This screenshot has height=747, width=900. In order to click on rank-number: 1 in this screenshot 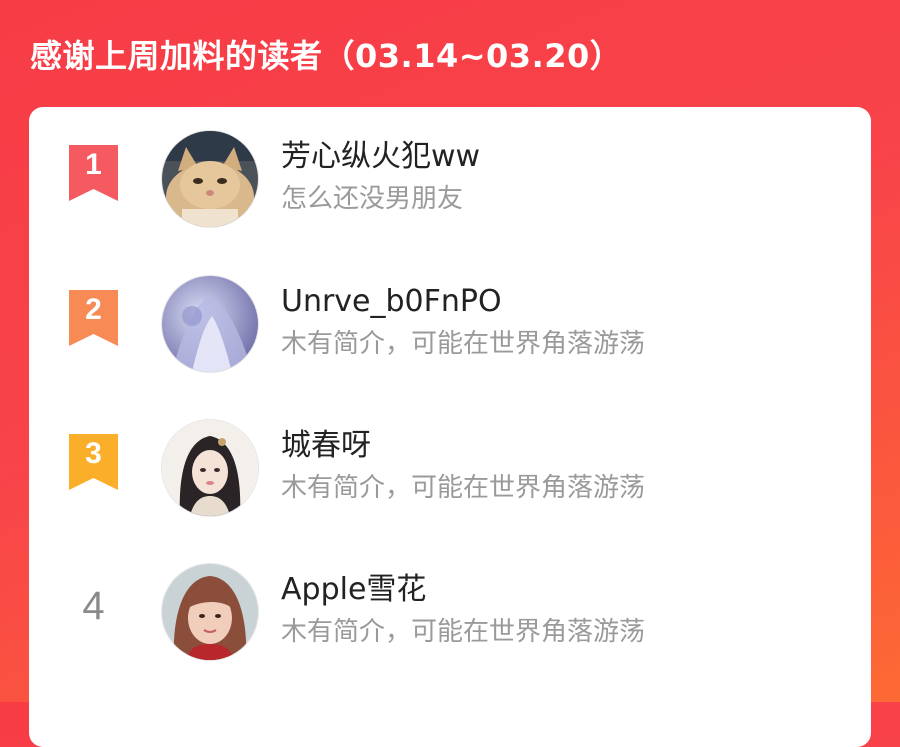, I will do `click(93, 164)`.